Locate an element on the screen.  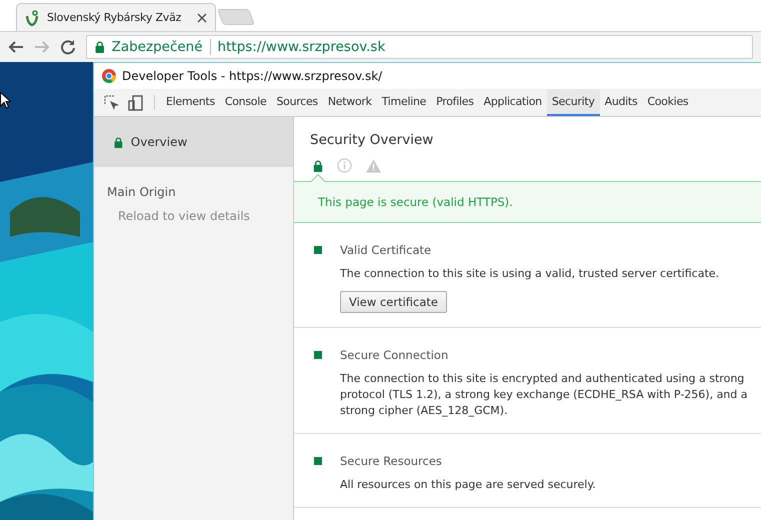
browser-tab: Slovenský Rybársky Zväz is located at coordinates (116, 17).